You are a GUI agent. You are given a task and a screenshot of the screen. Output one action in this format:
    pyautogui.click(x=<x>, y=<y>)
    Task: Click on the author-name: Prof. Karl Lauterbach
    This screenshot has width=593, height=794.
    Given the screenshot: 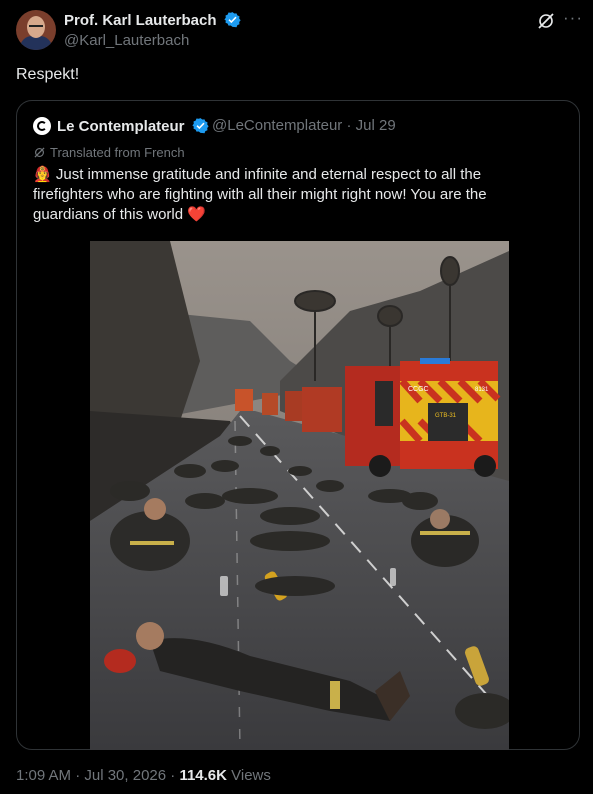 What is the action you would take?
    pyautogui.click(x=140, y=20)
    